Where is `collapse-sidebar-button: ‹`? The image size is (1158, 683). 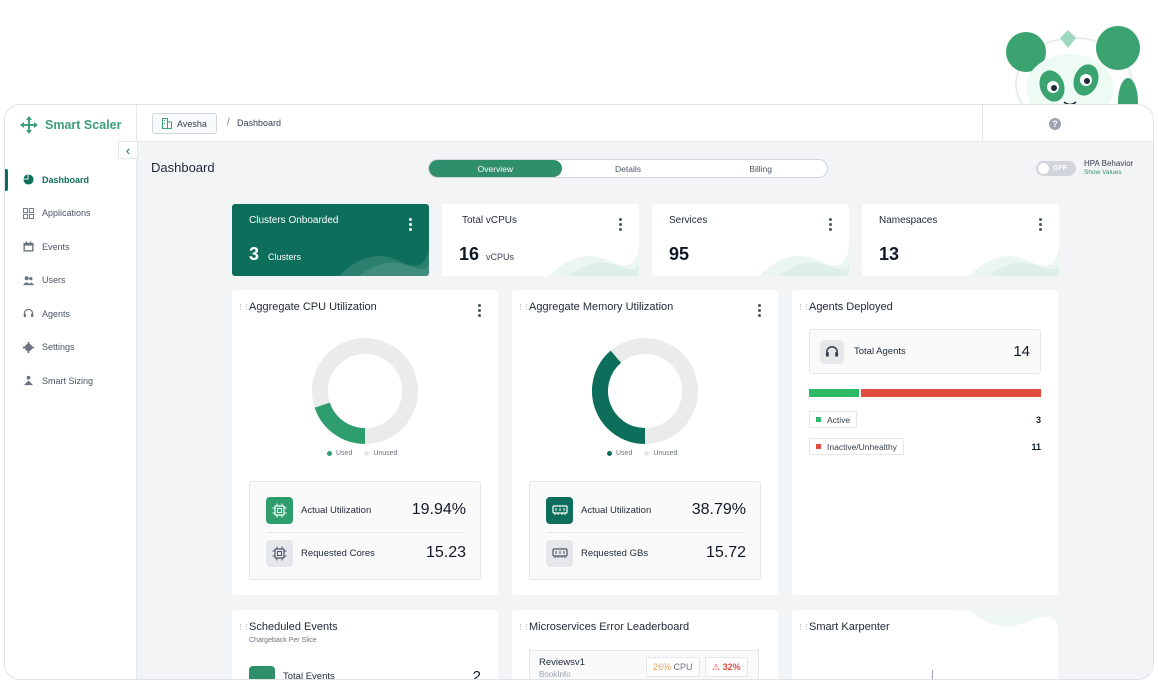
collapse-sidebar-button: ‹ is located at coordinates (128, 150).